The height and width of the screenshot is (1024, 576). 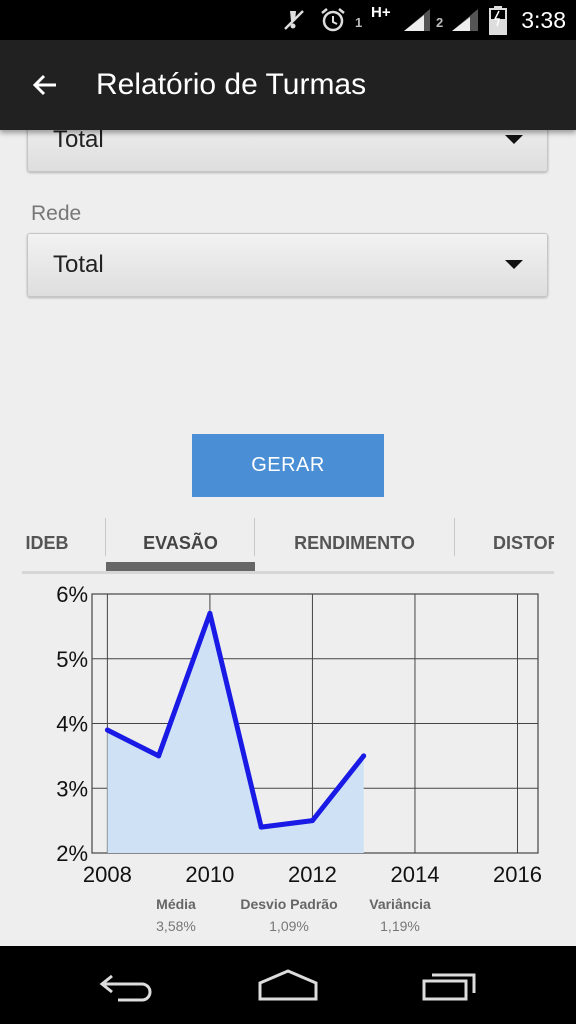 I want to click on y-tick-label: 6%, so click(x=72, y=594).